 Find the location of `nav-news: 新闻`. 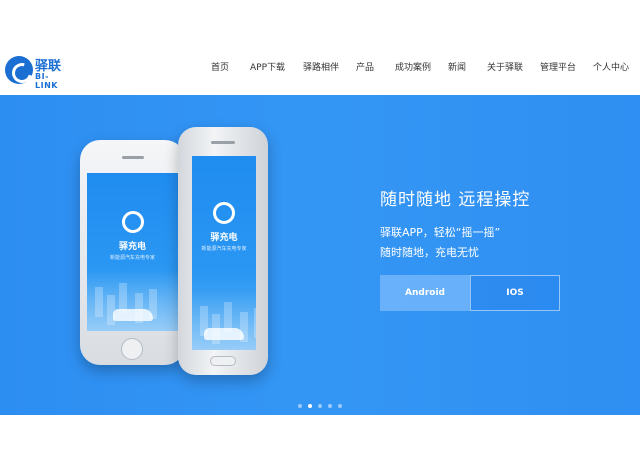

nav-news: 新闻 is located at coordinates (457, 66).